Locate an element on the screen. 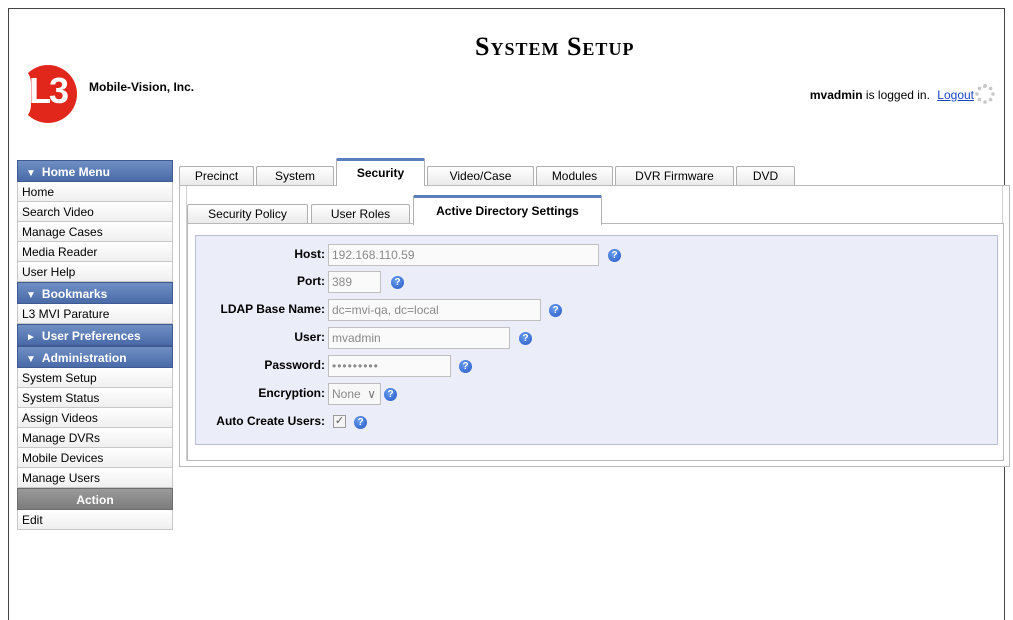 Image resolution: width=1013 pixels, height=620 pixels. ldap-base-name-field: dc=mvi-qa, dc=local is located at coordinates (434, 310).